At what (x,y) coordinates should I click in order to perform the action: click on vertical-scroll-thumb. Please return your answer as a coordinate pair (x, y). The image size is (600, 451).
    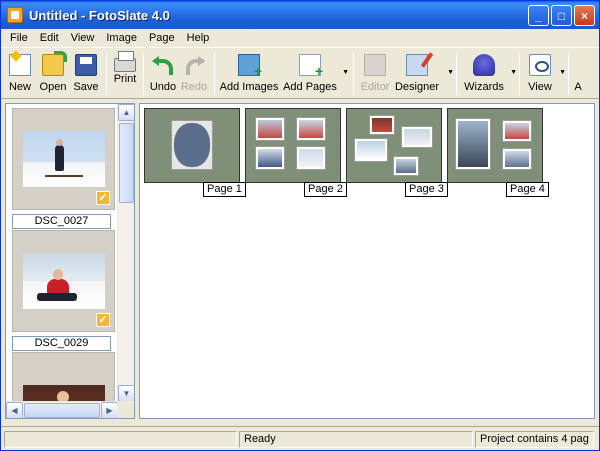
    Looking at the image, I should click on (126, 163).